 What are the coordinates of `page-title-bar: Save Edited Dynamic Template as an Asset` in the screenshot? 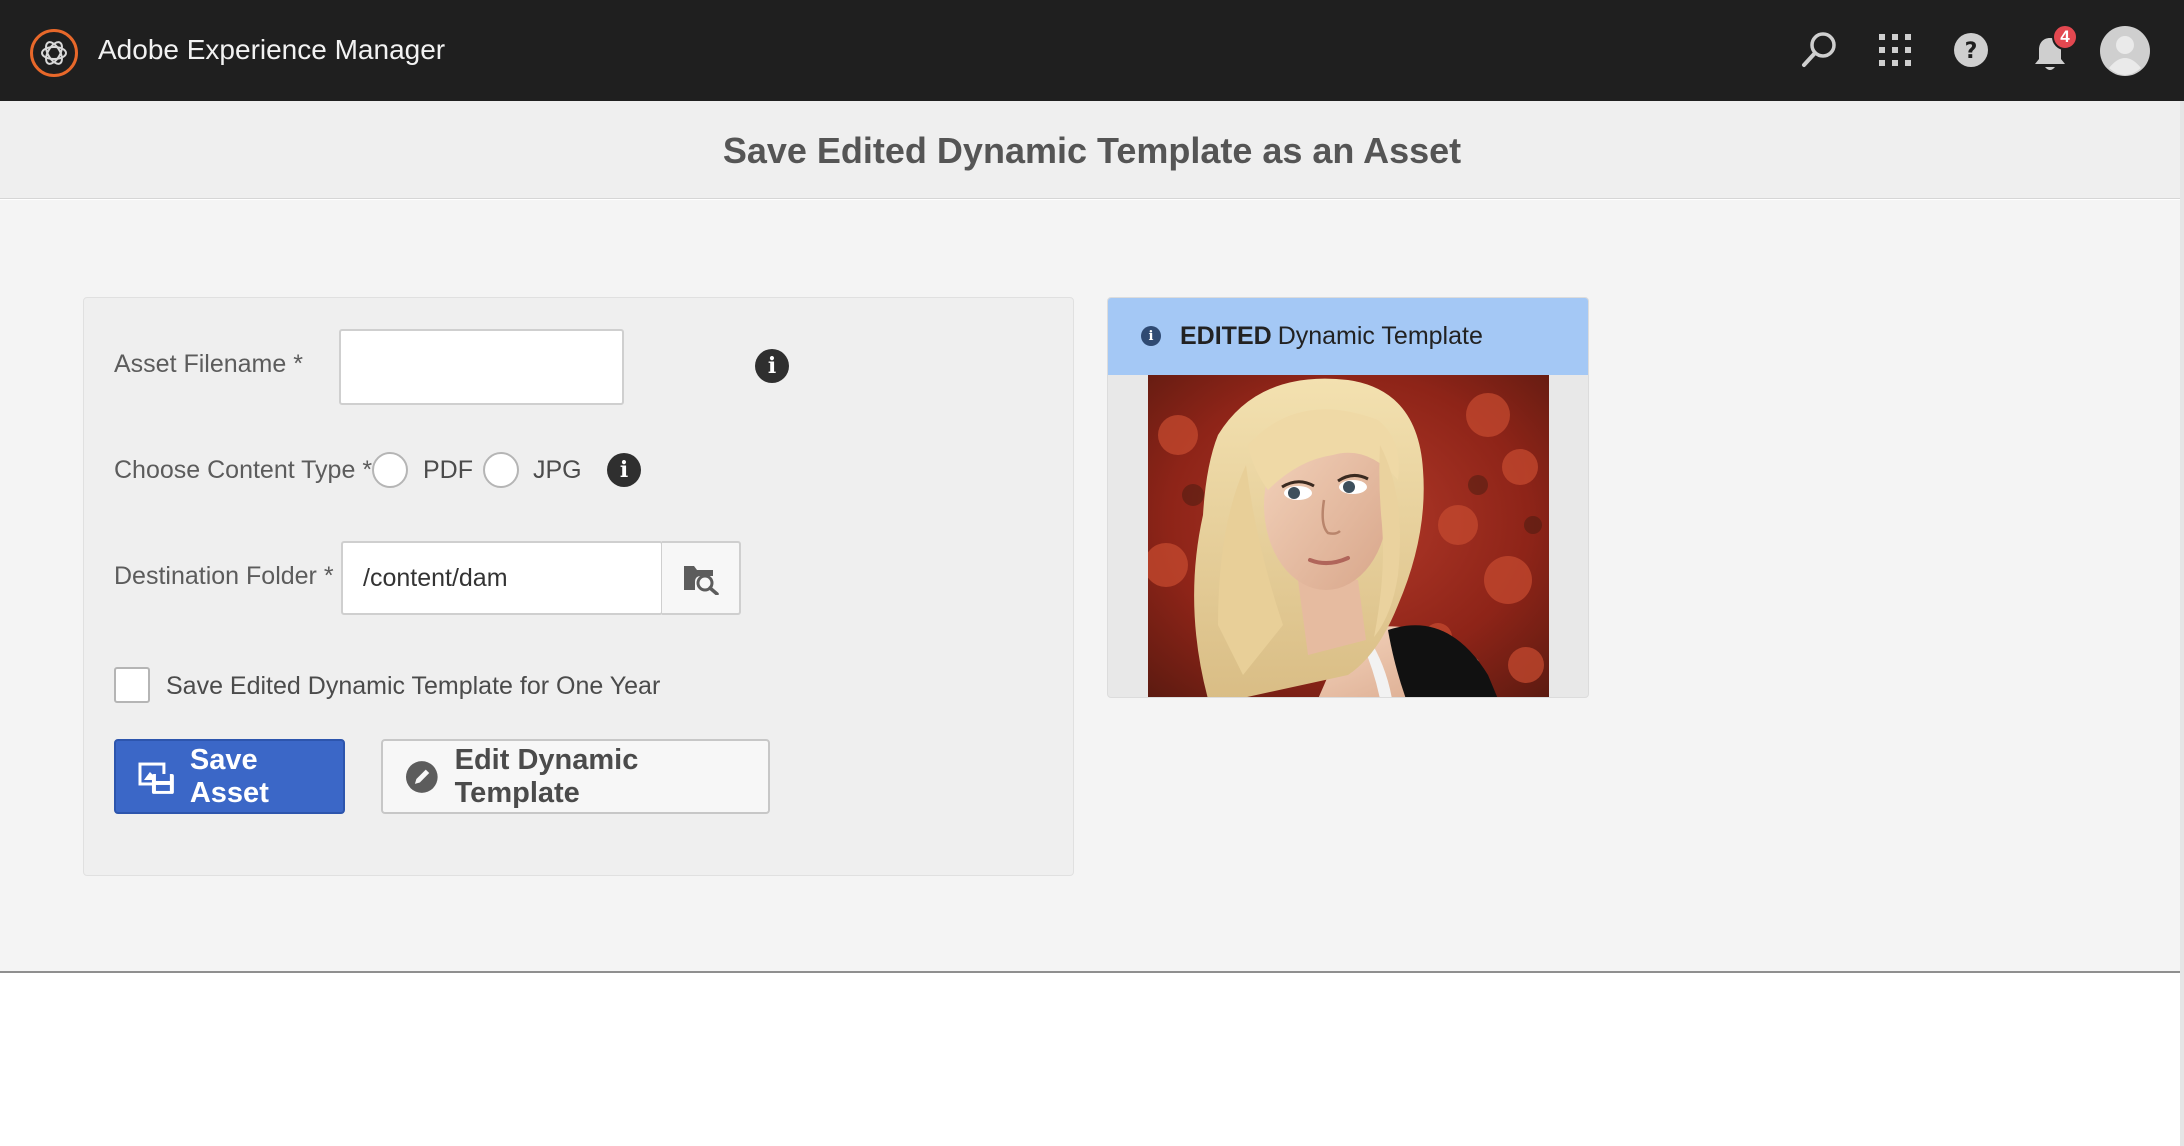 It's located at (1092, 150).